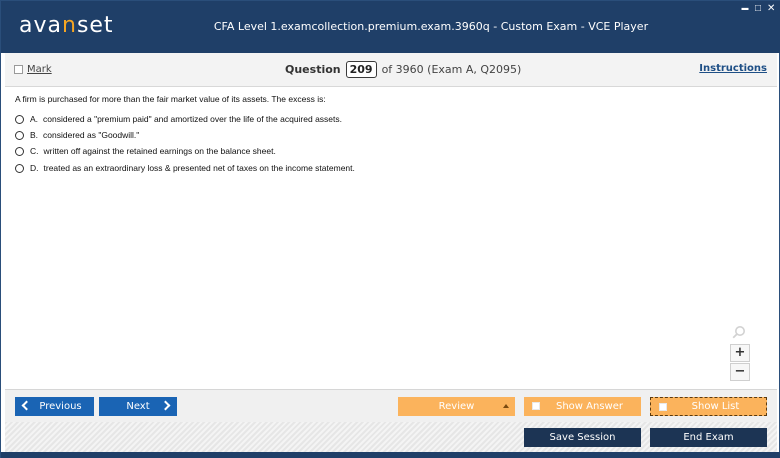 Image resolution: width=780 pixels, height=458 pixels. I want to click on show-answer-label: Show Answer, so click(589, 406).